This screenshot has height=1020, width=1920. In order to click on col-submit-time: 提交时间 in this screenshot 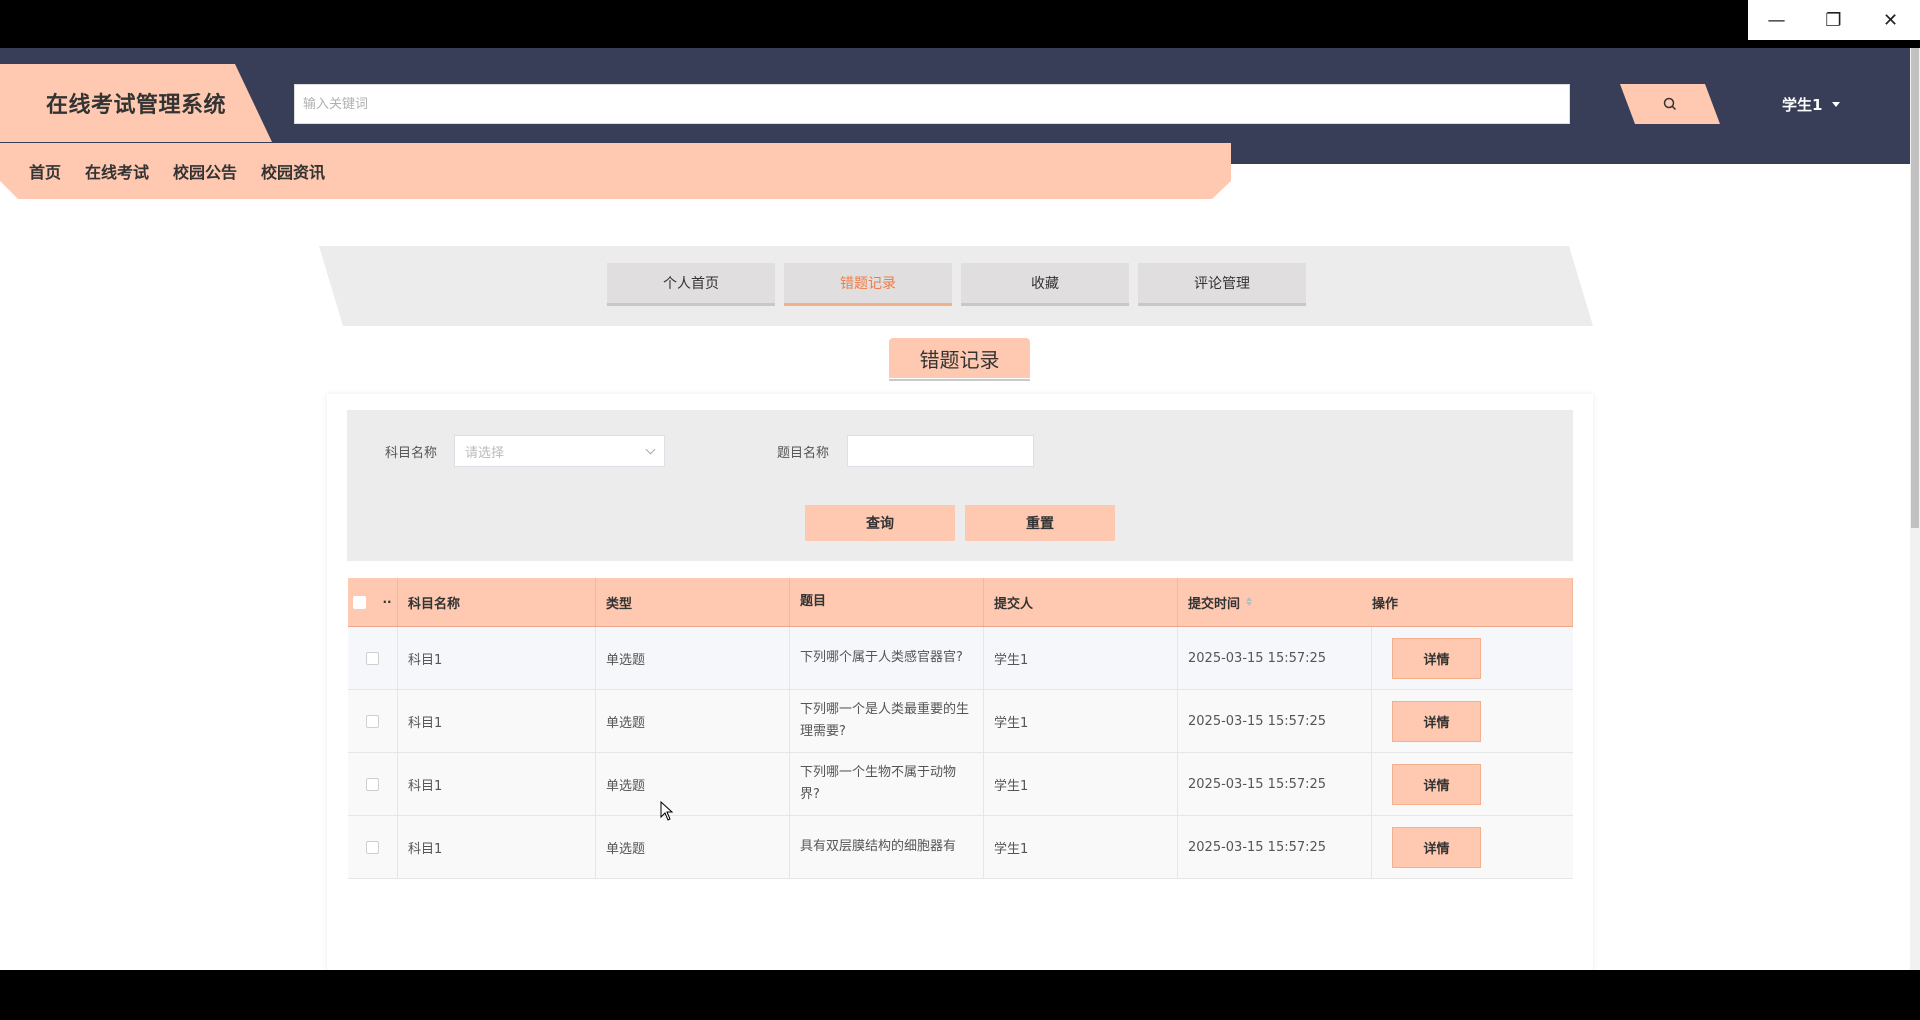, I will do `click(1275, 602)`.